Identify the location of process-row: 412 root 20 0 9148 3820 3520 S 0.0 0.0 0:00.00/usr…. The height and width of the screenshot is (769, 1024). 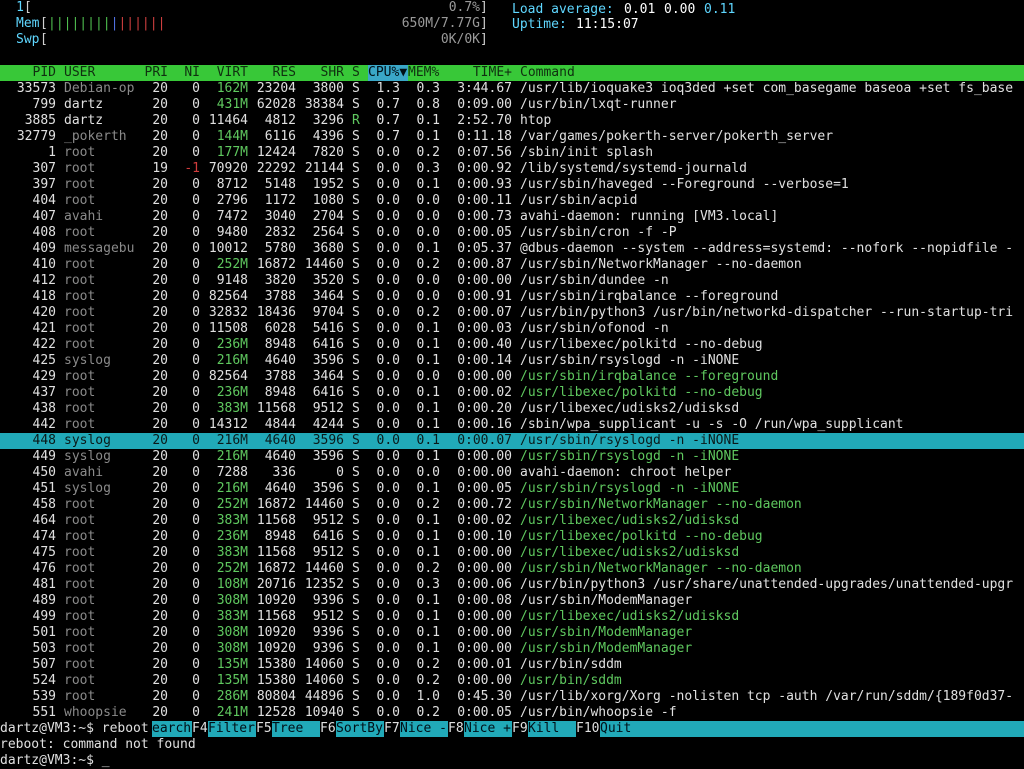
(512, 281).